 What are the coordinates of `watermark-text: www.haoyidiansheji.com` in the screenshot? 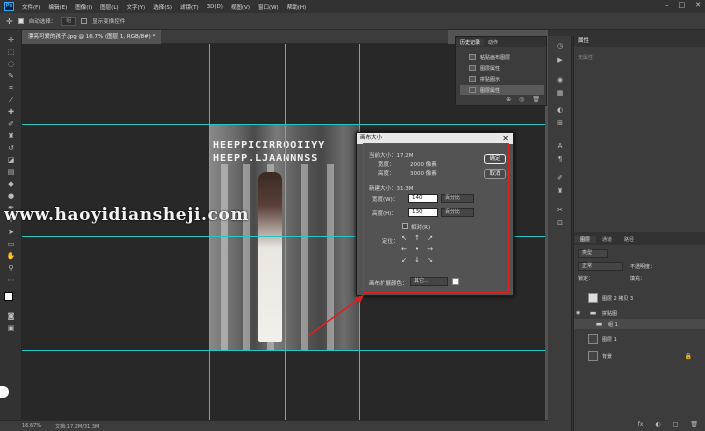 It's located at (127, 215).